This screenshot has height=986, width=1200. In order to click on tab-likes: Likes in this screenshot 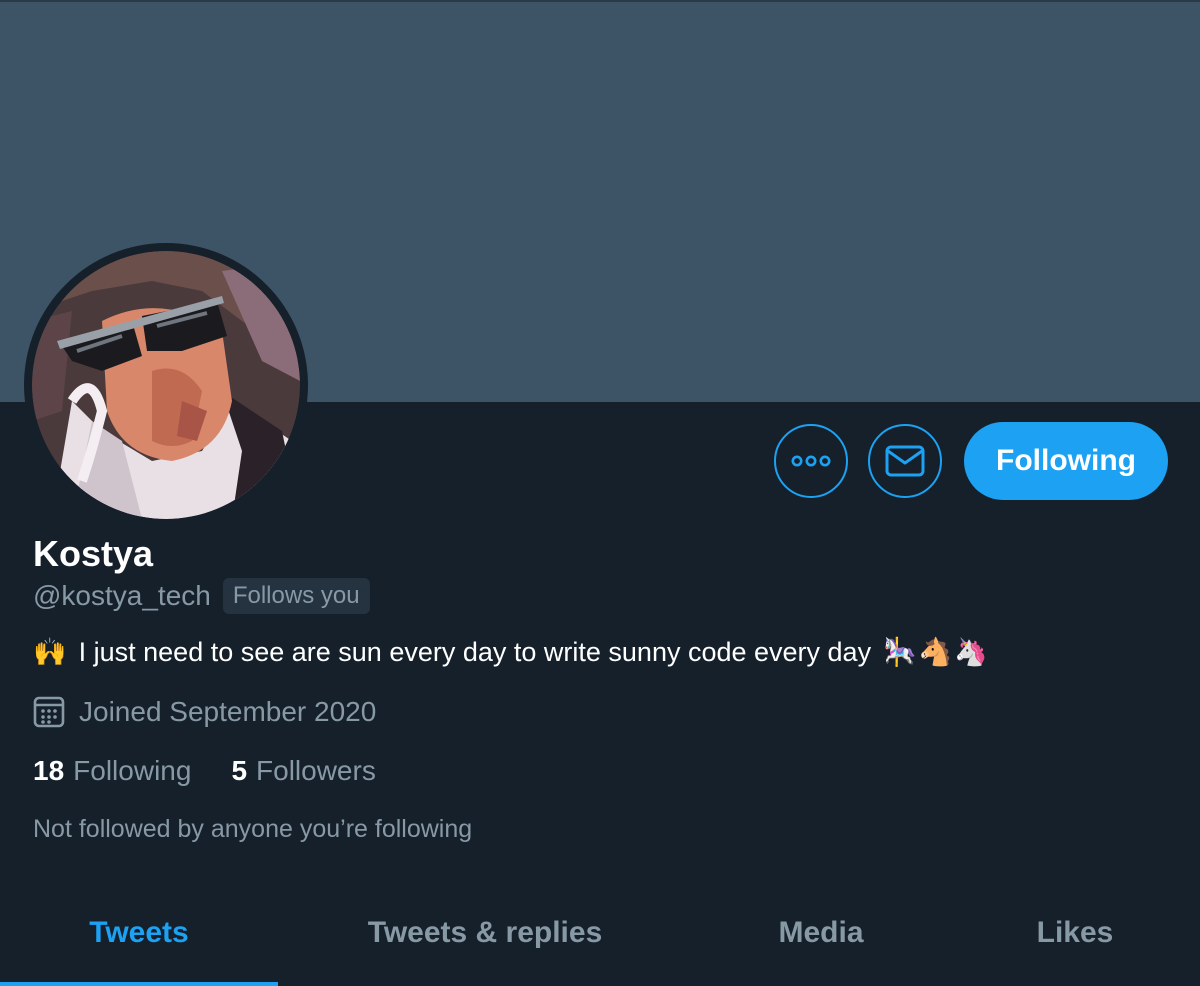, I will do `click(1075, 933)`.